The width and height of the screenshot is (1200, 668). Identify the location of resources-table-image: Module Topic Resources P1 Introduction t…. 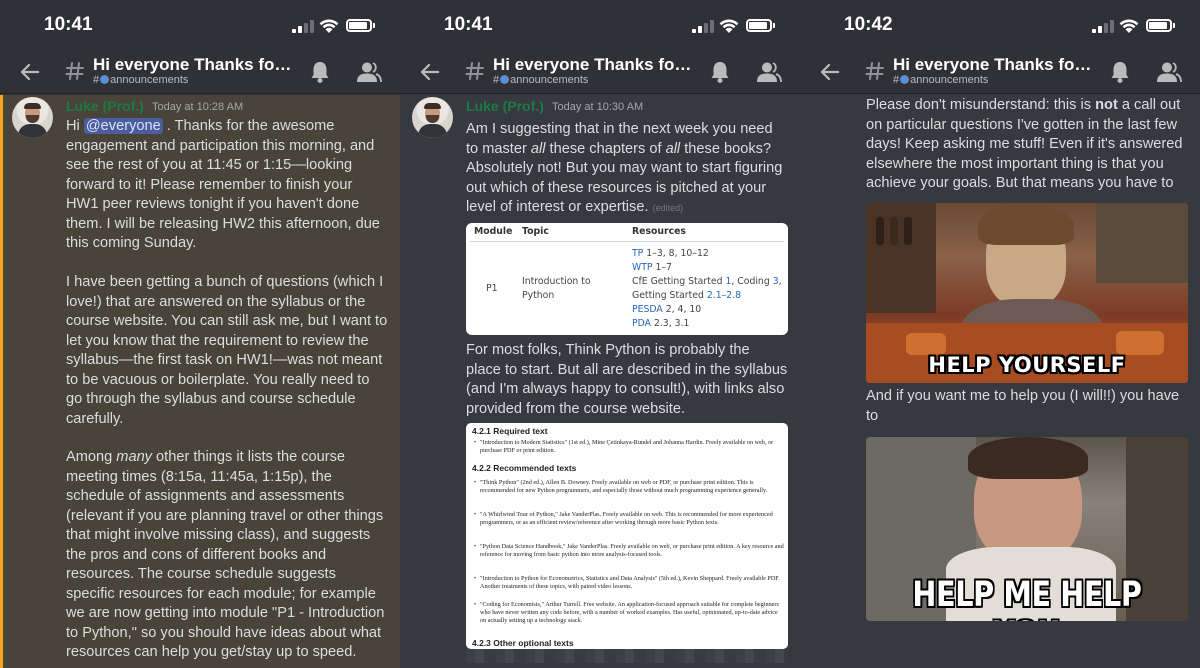
(627, 279).